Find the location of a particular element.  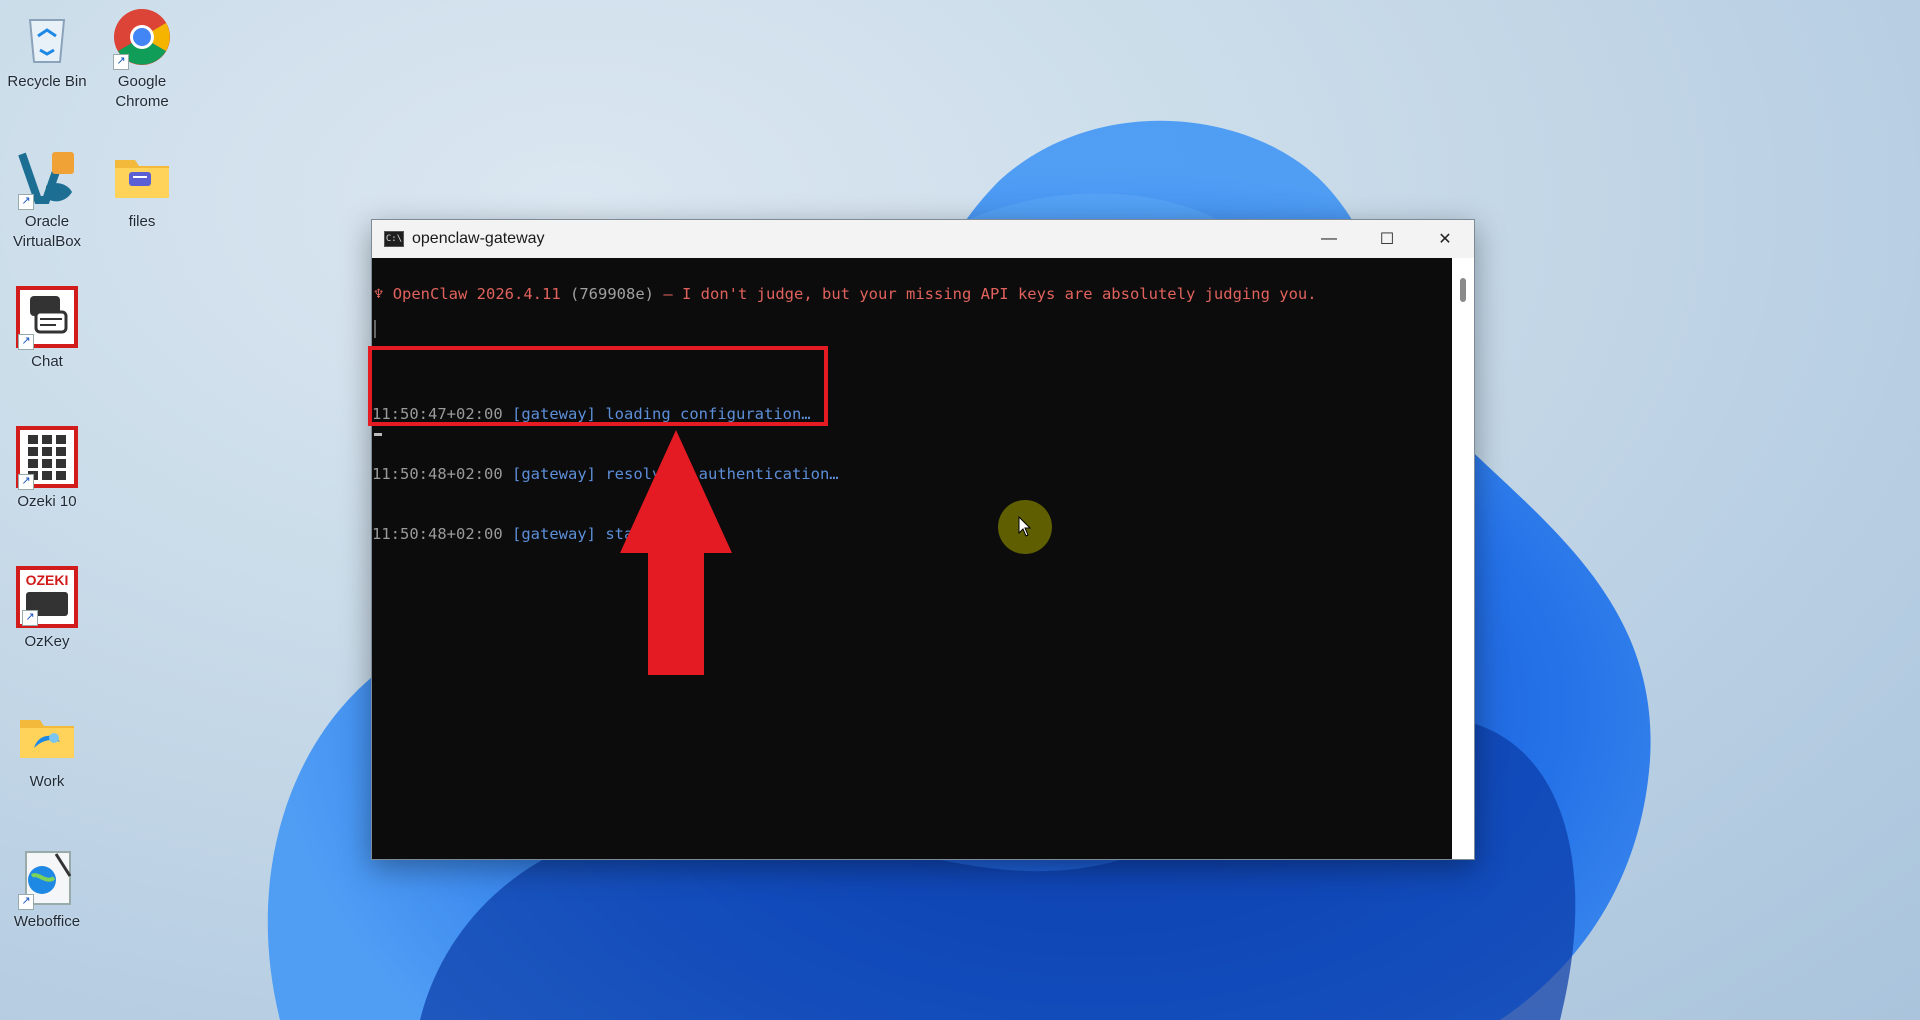

desktop-icon-label: Ozeki 10 is located at coordinates (47, 501).